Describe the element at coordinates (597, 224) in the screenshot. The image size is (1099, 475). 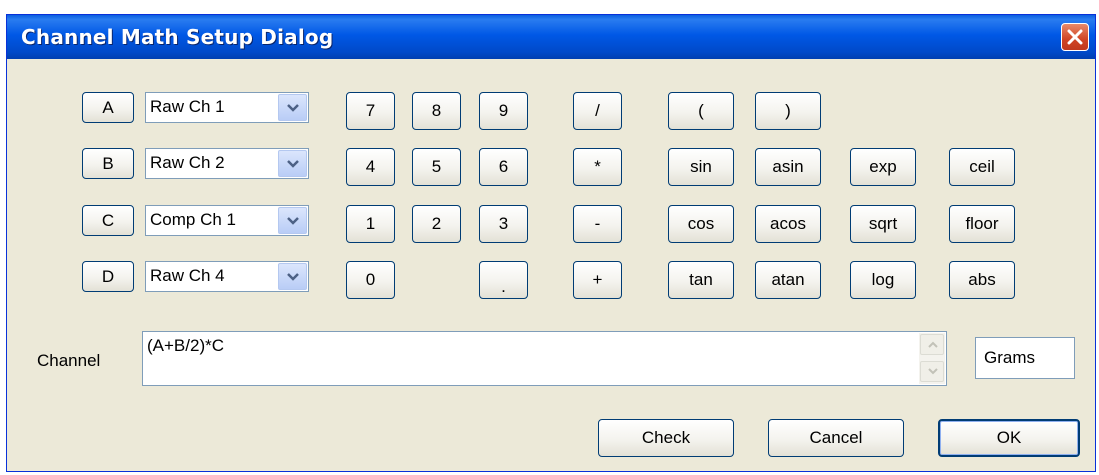
I see `subtract-button: -` at that location.